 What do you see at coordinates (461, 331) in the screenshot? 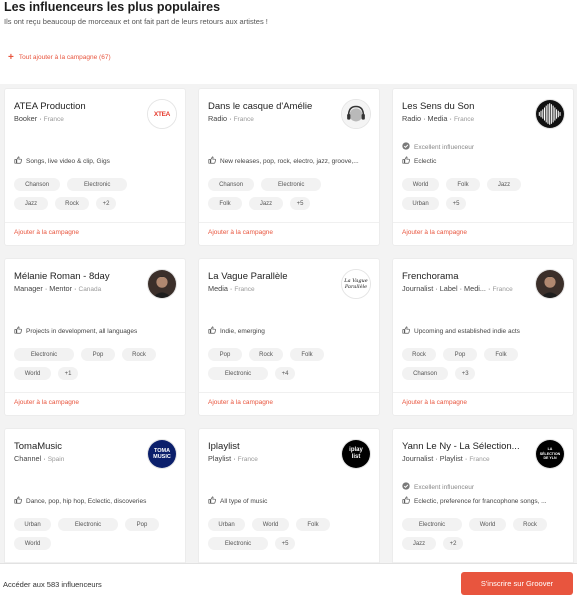
I see `influencer-description: Upcoming and established indie acts` at bounding box center [461, 331].